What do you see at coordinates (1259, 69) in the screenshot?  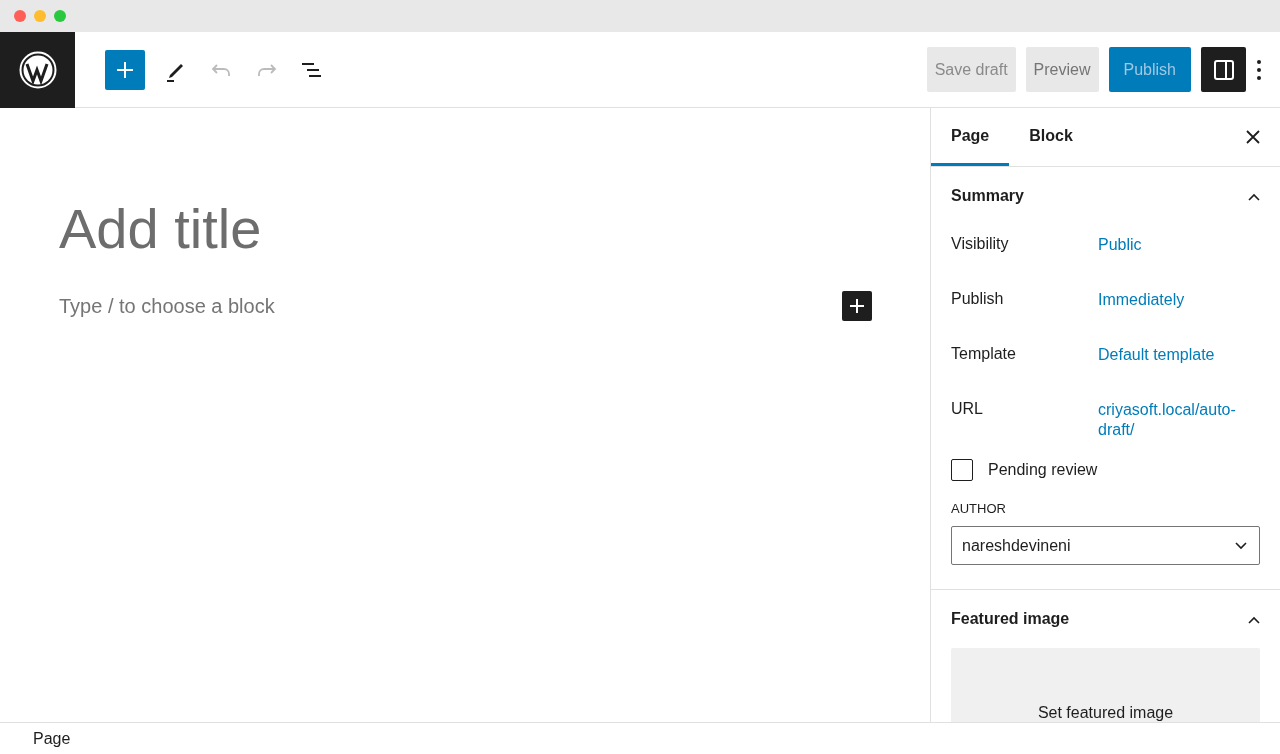 I see `more-options-icon` at bounding box center [1259, 69].